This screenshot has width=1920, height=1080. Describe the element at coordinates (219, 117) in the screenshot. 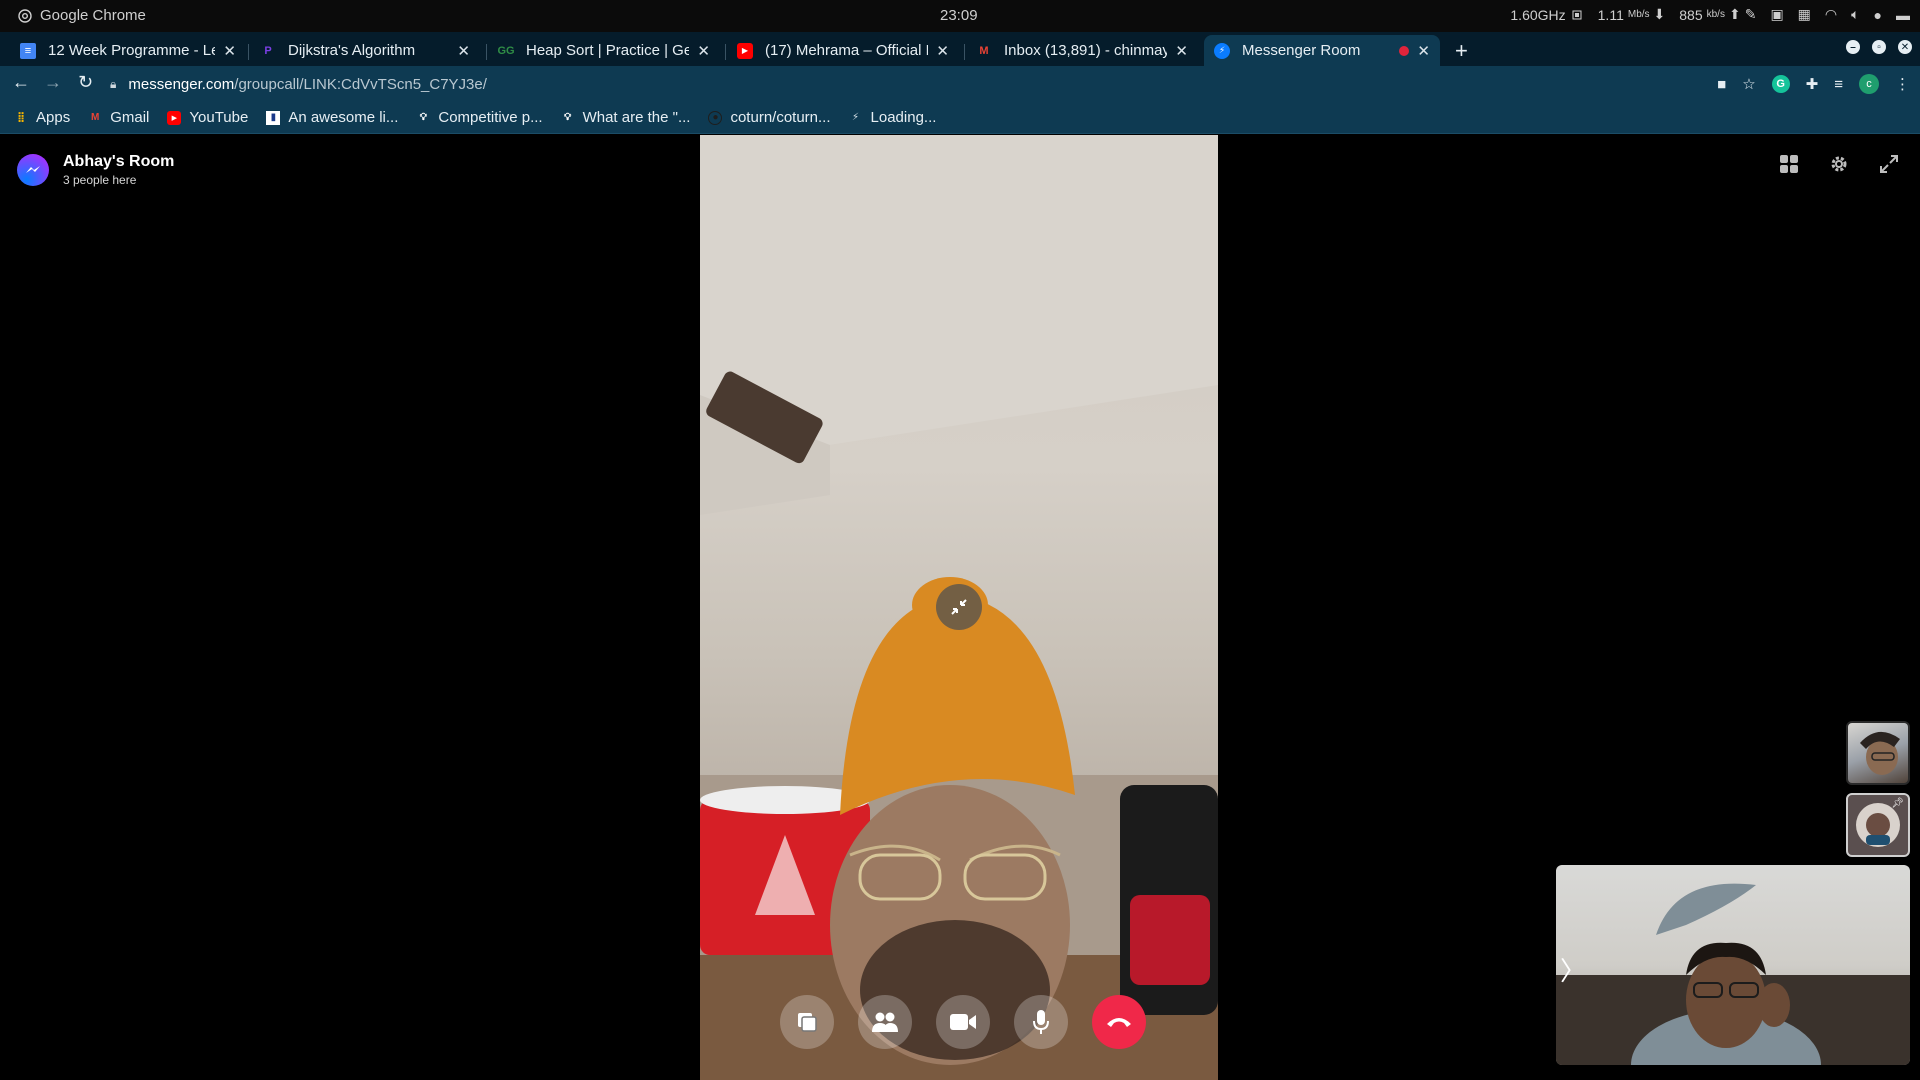

I see `bookmark-label: YouTube` at that location.